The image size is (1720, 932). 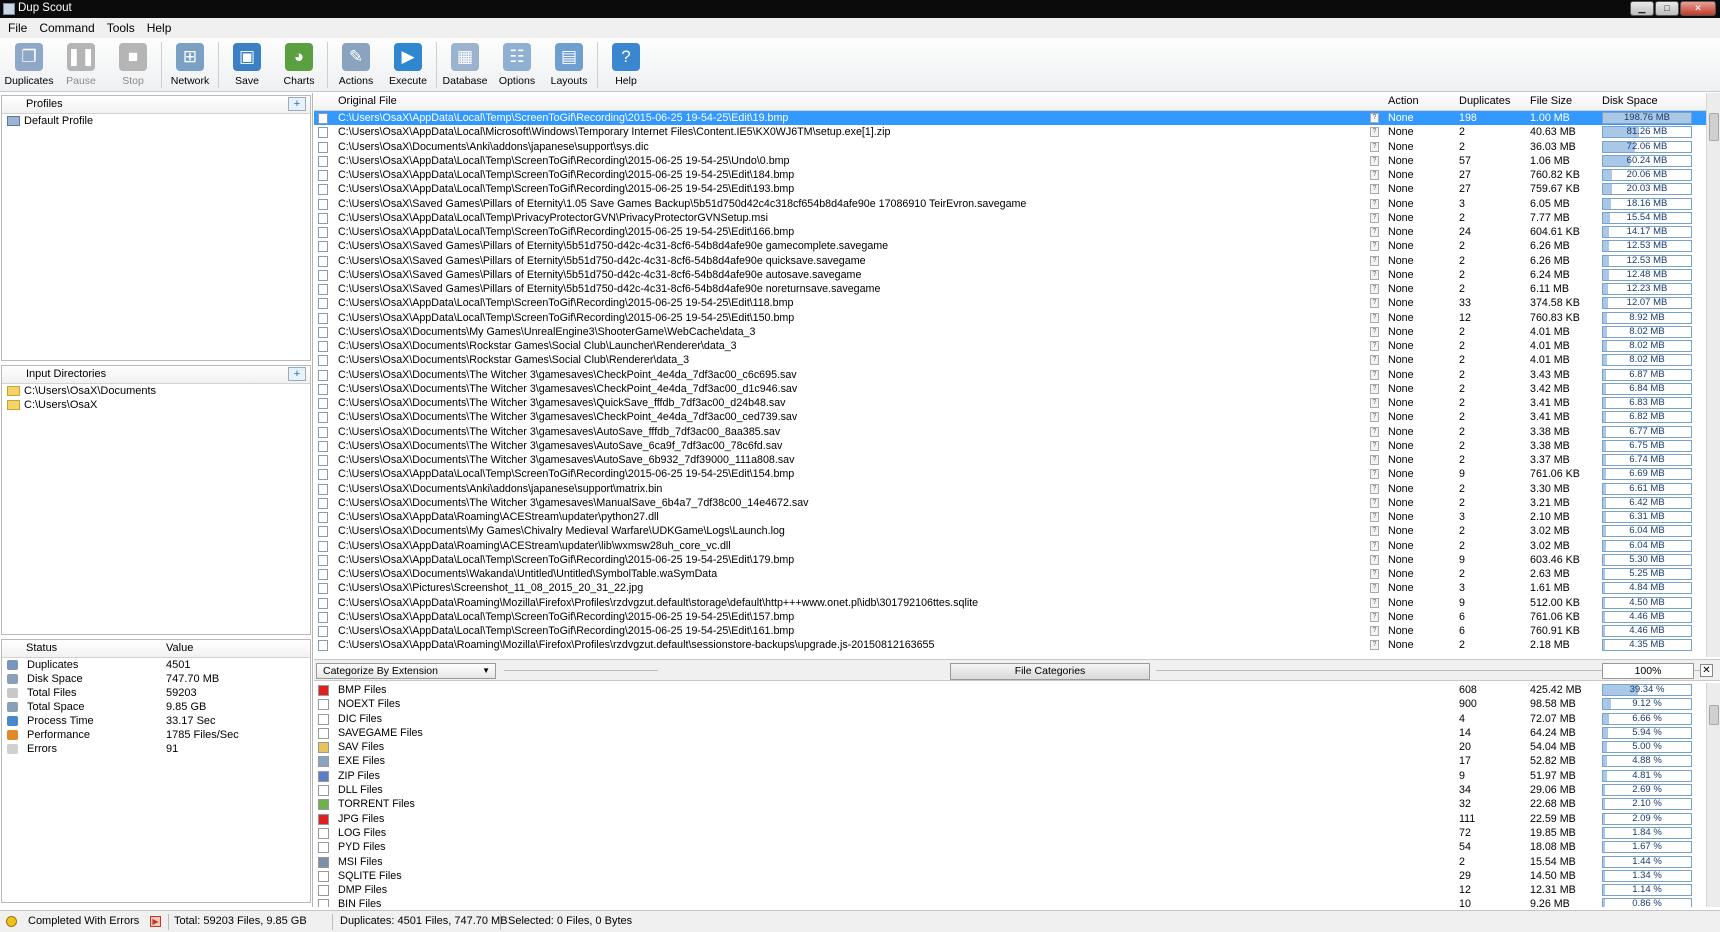 What do you see at coordinates (1010, 847) in the screenshot?
I see `list-item: PYD Files 54 18.08 MB 1.67 %` at bounding box center [1010, 847].